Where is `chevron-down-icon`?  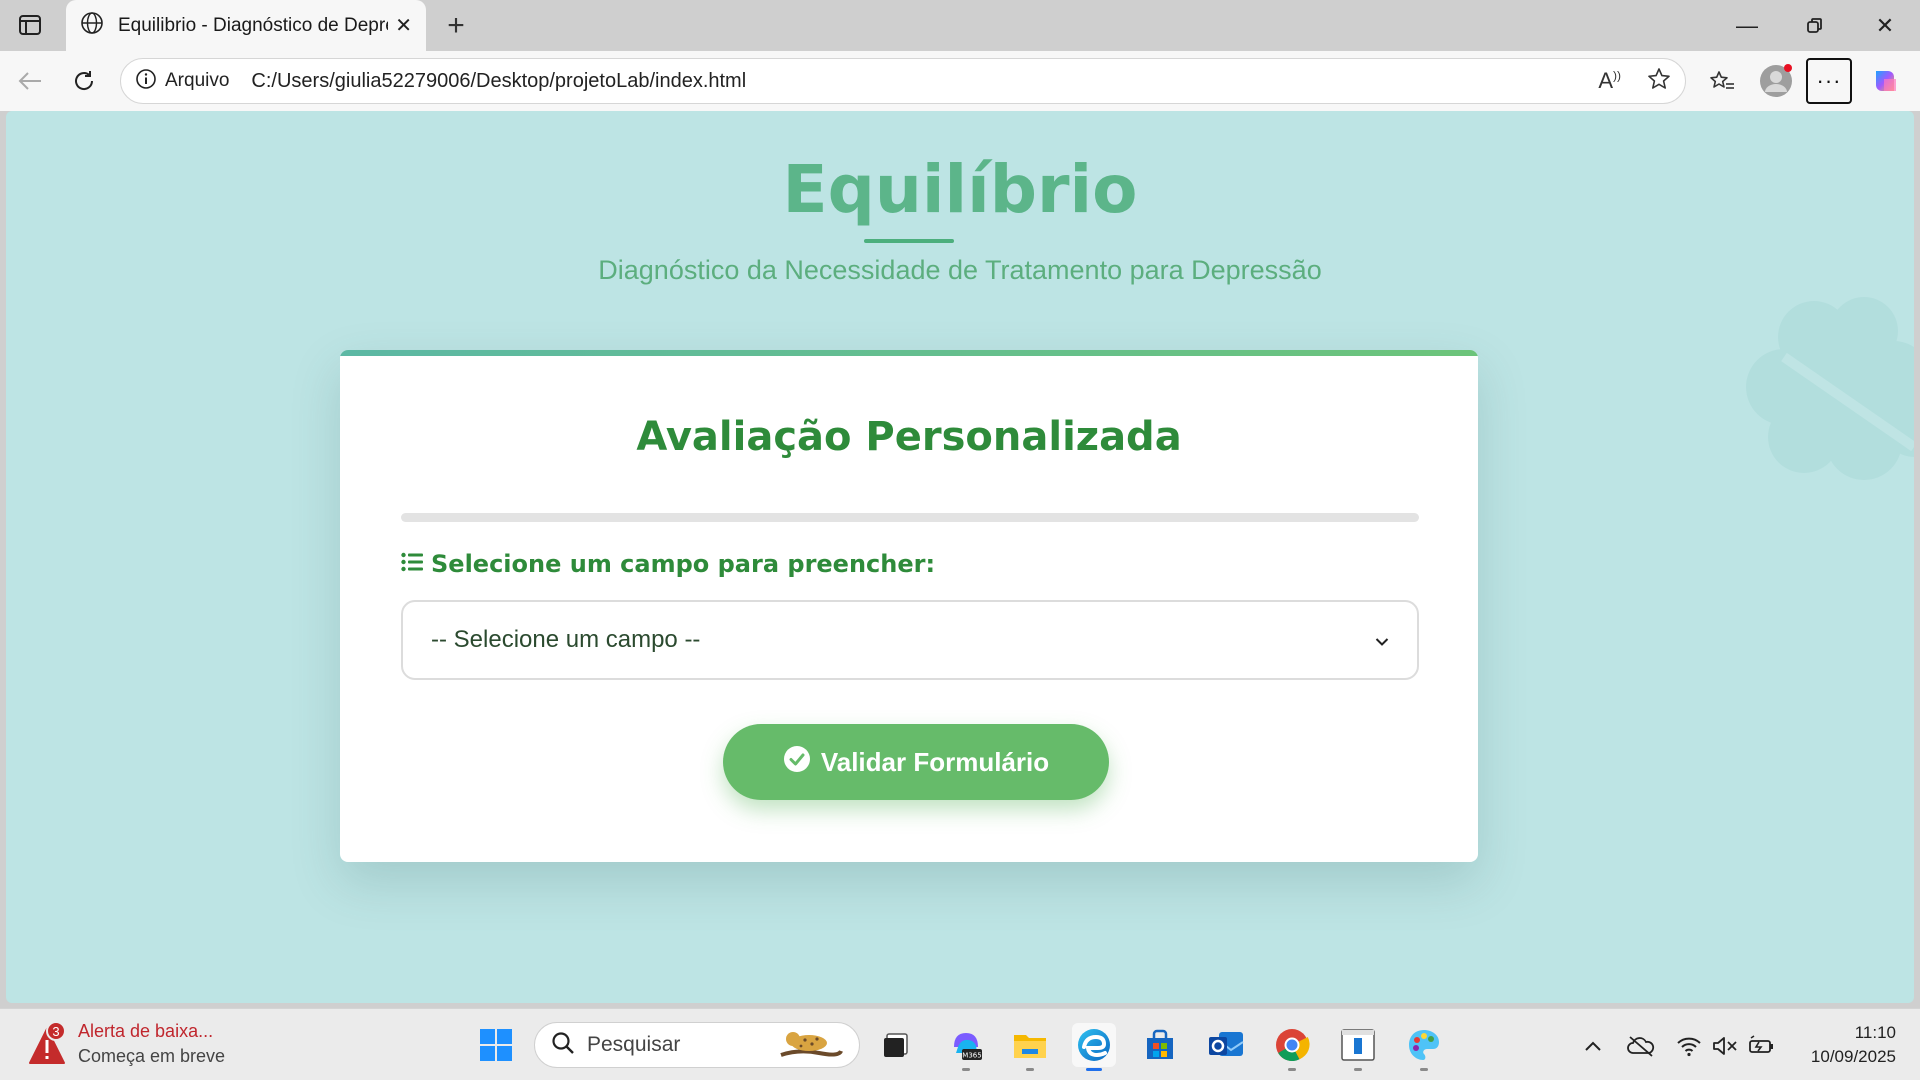
chevron-down-icon is located at coordinates (1382, 640).